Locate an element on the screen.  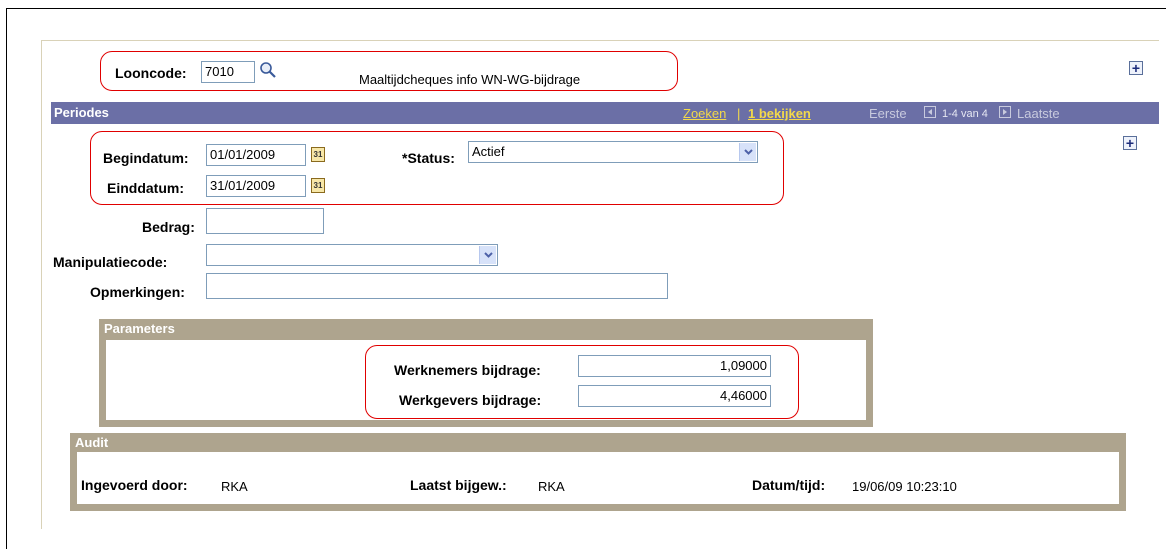
last-link: Laatste is located at coordinates (1038, 113).